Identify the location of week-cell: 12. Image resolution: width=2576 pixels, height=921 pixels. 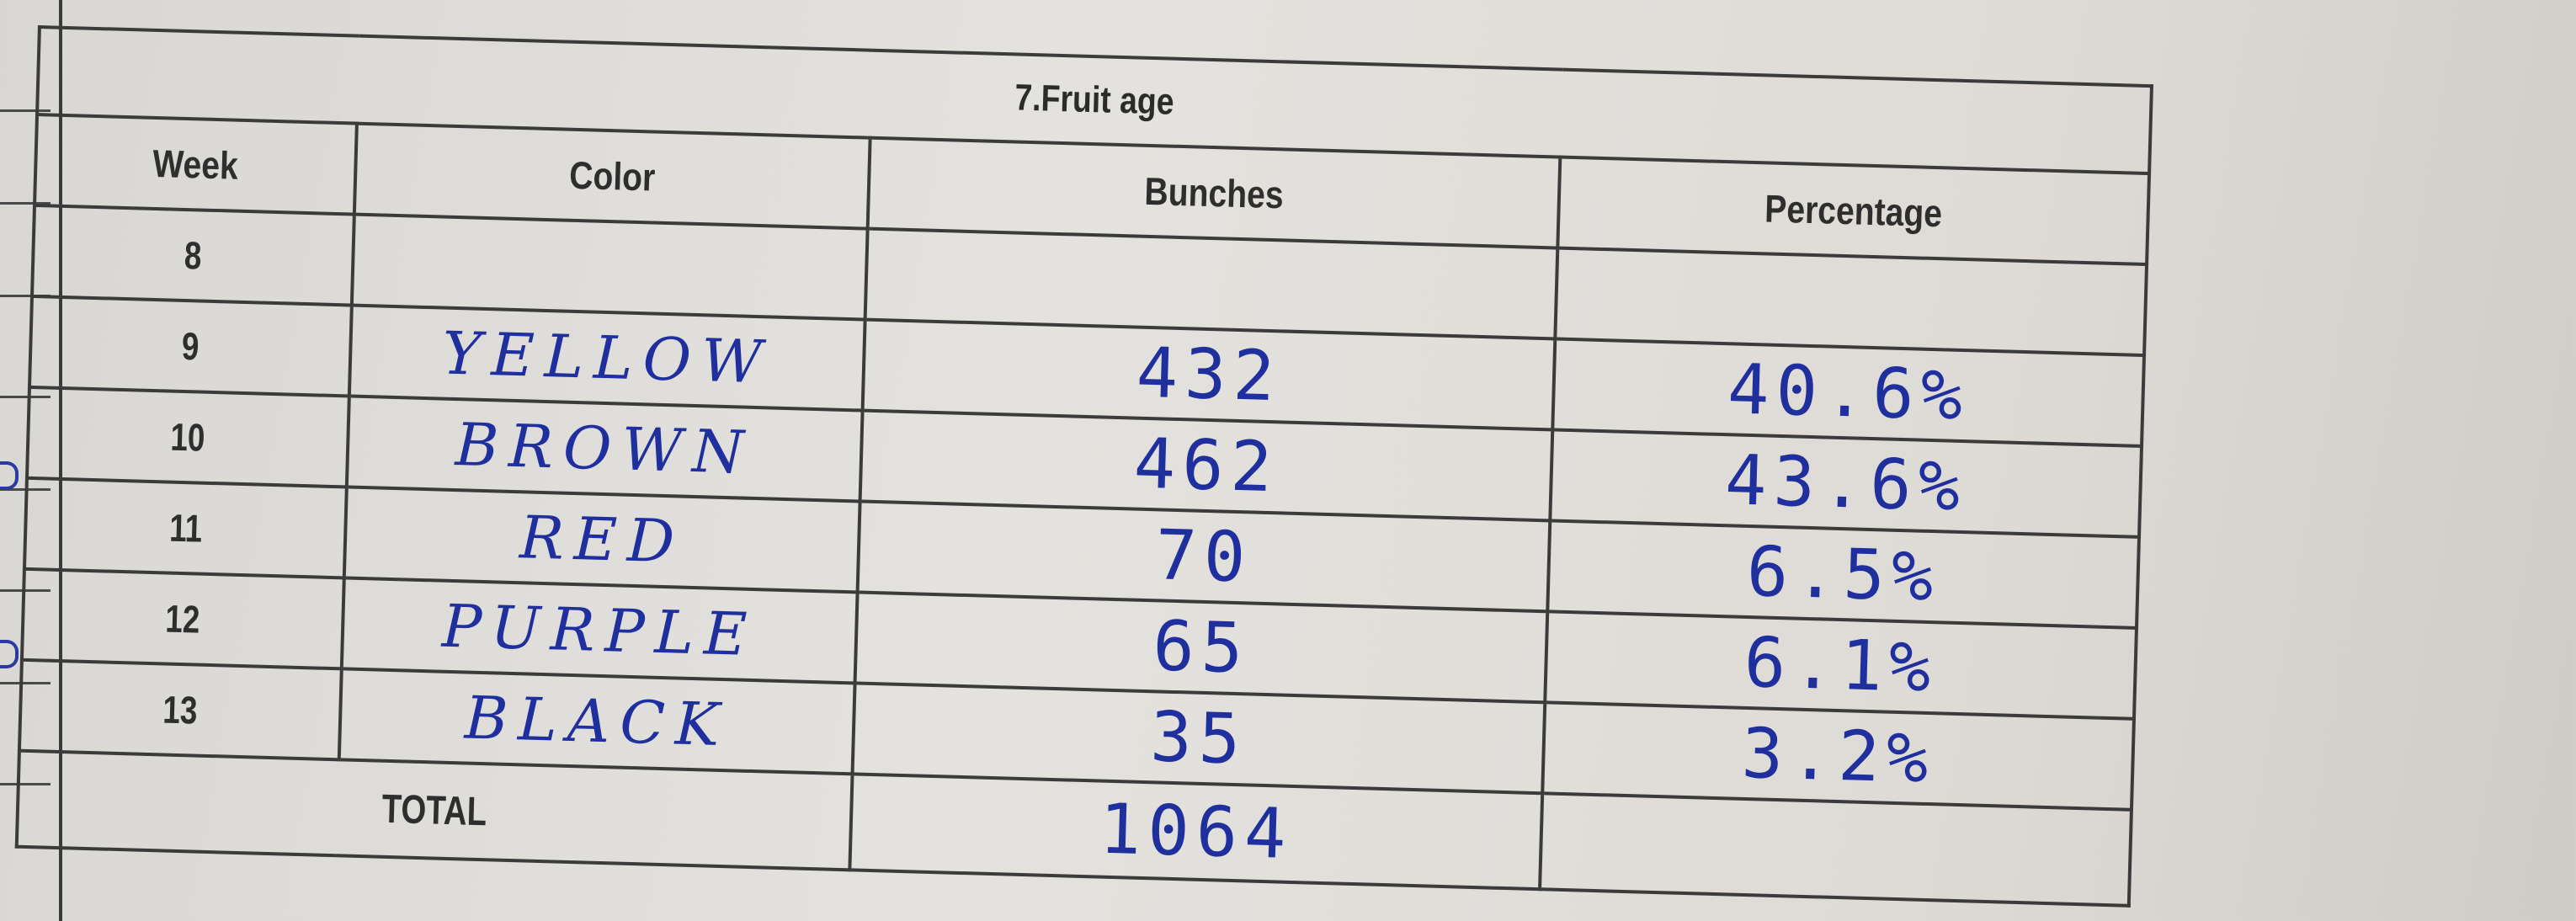
(183, 618).